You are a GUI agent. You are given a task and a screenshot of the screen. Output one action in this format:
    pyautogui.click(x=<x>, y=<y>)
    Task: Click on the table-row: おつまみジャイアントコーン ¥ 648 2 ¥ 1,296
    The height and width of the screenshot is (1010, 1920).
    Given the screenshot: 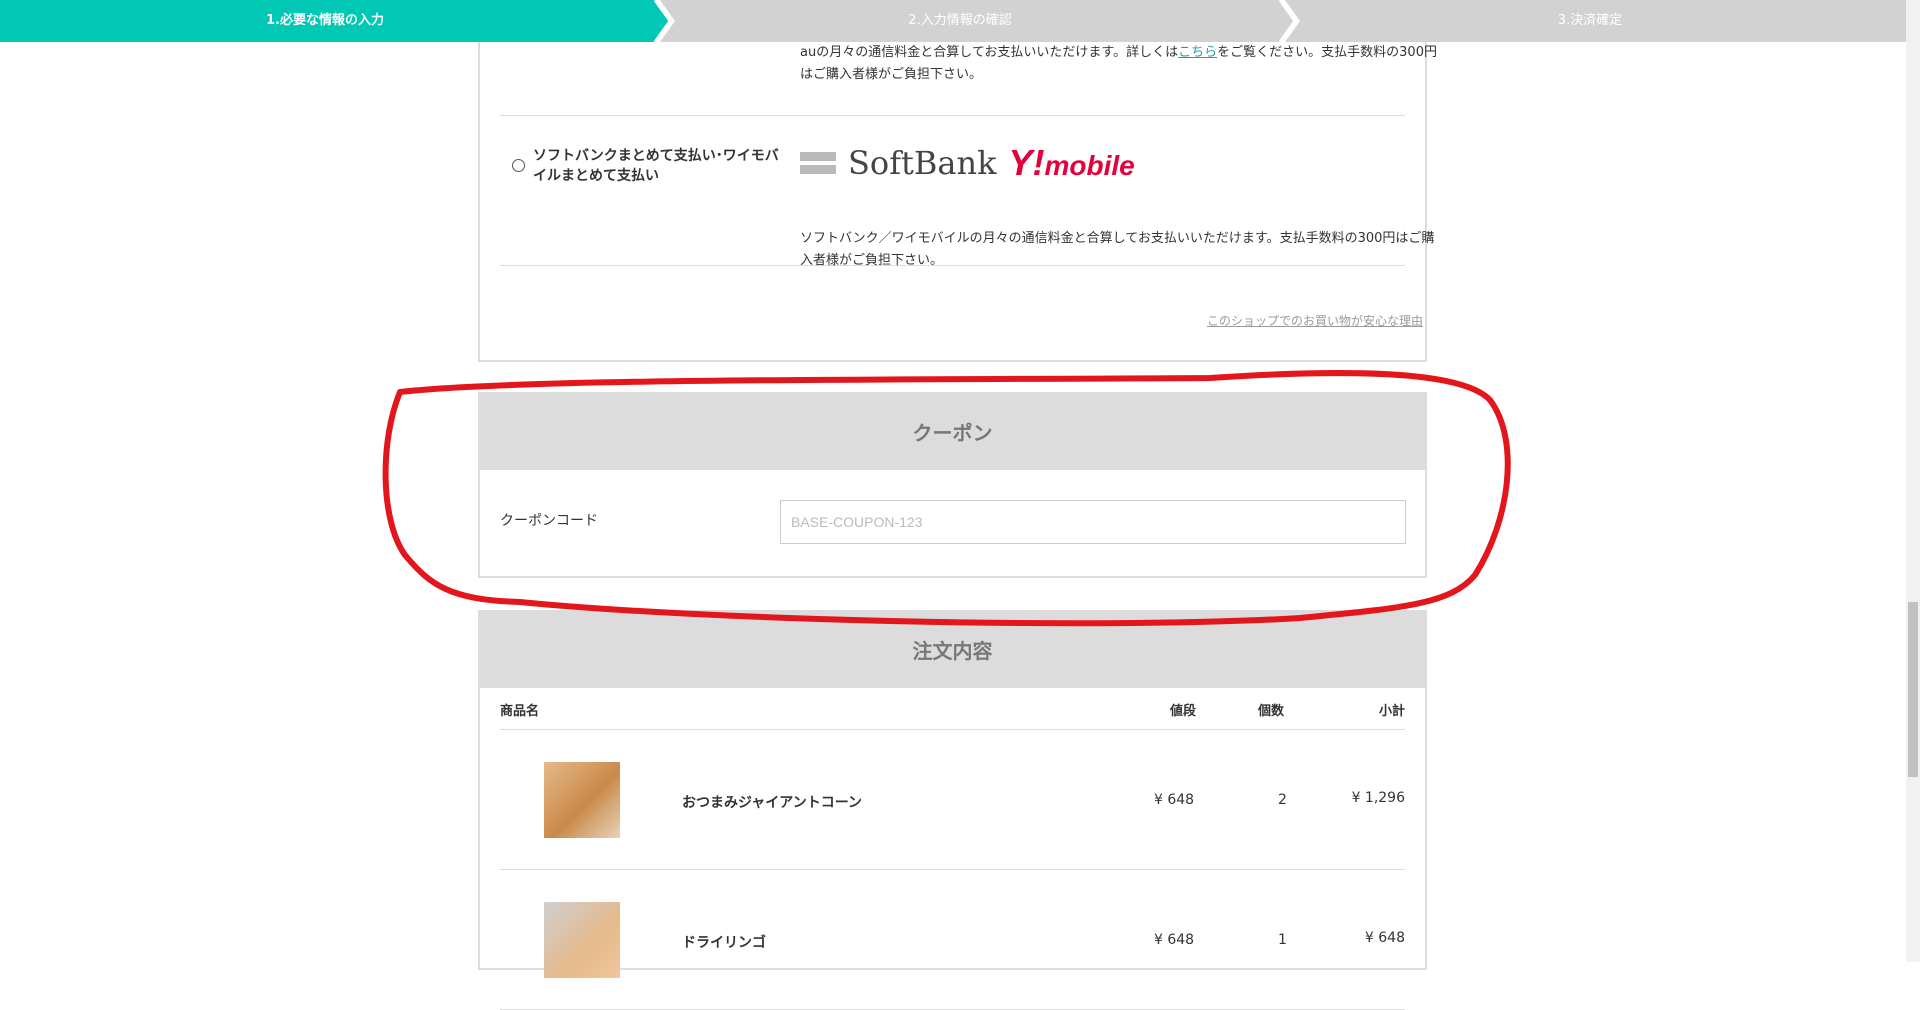 What is the action you would take?
    pyautogui.click(x=952, y=800)
    